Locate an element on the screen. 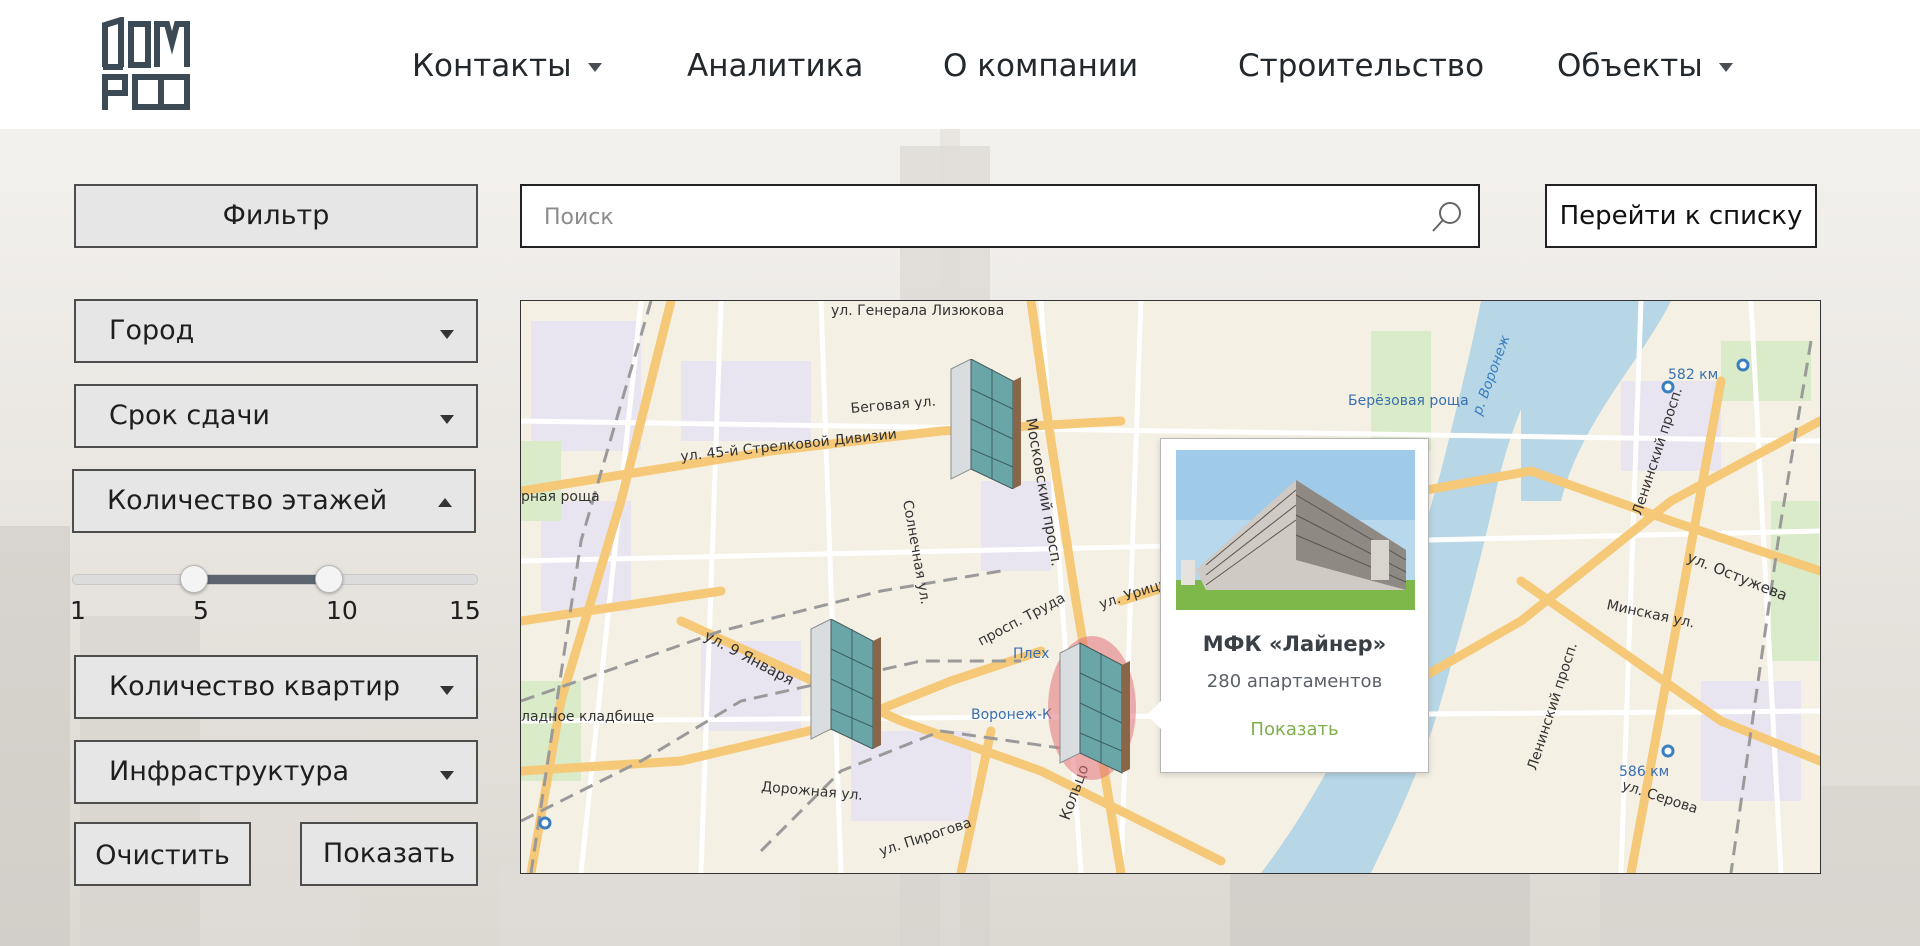 This screenshot has width=1920, height=946. deadline-dropdown-label: Срок сдачи is located at coordinates (189, 415).